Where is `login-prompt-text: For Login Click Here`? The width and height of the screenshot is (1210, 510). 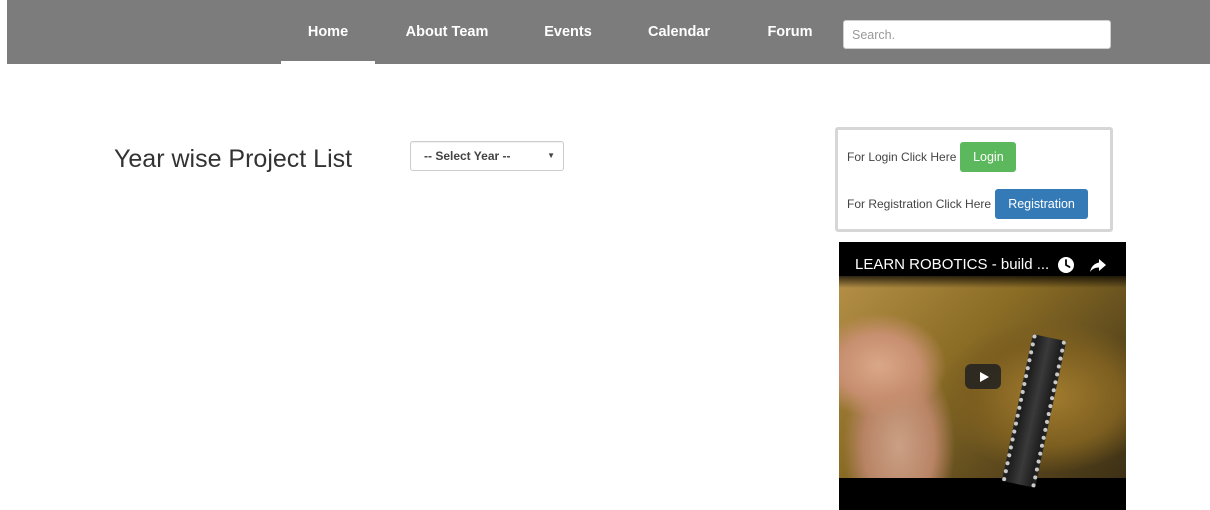 login-prompt-text: For Login Click Here is located at coordinates (902, 157).